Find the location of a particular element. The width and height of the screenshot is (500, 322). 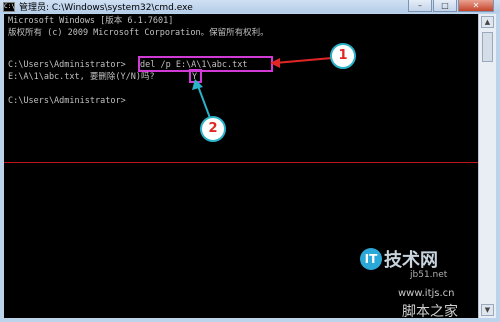

callout-badge-1: 1 is located at coordinates (343, 56).